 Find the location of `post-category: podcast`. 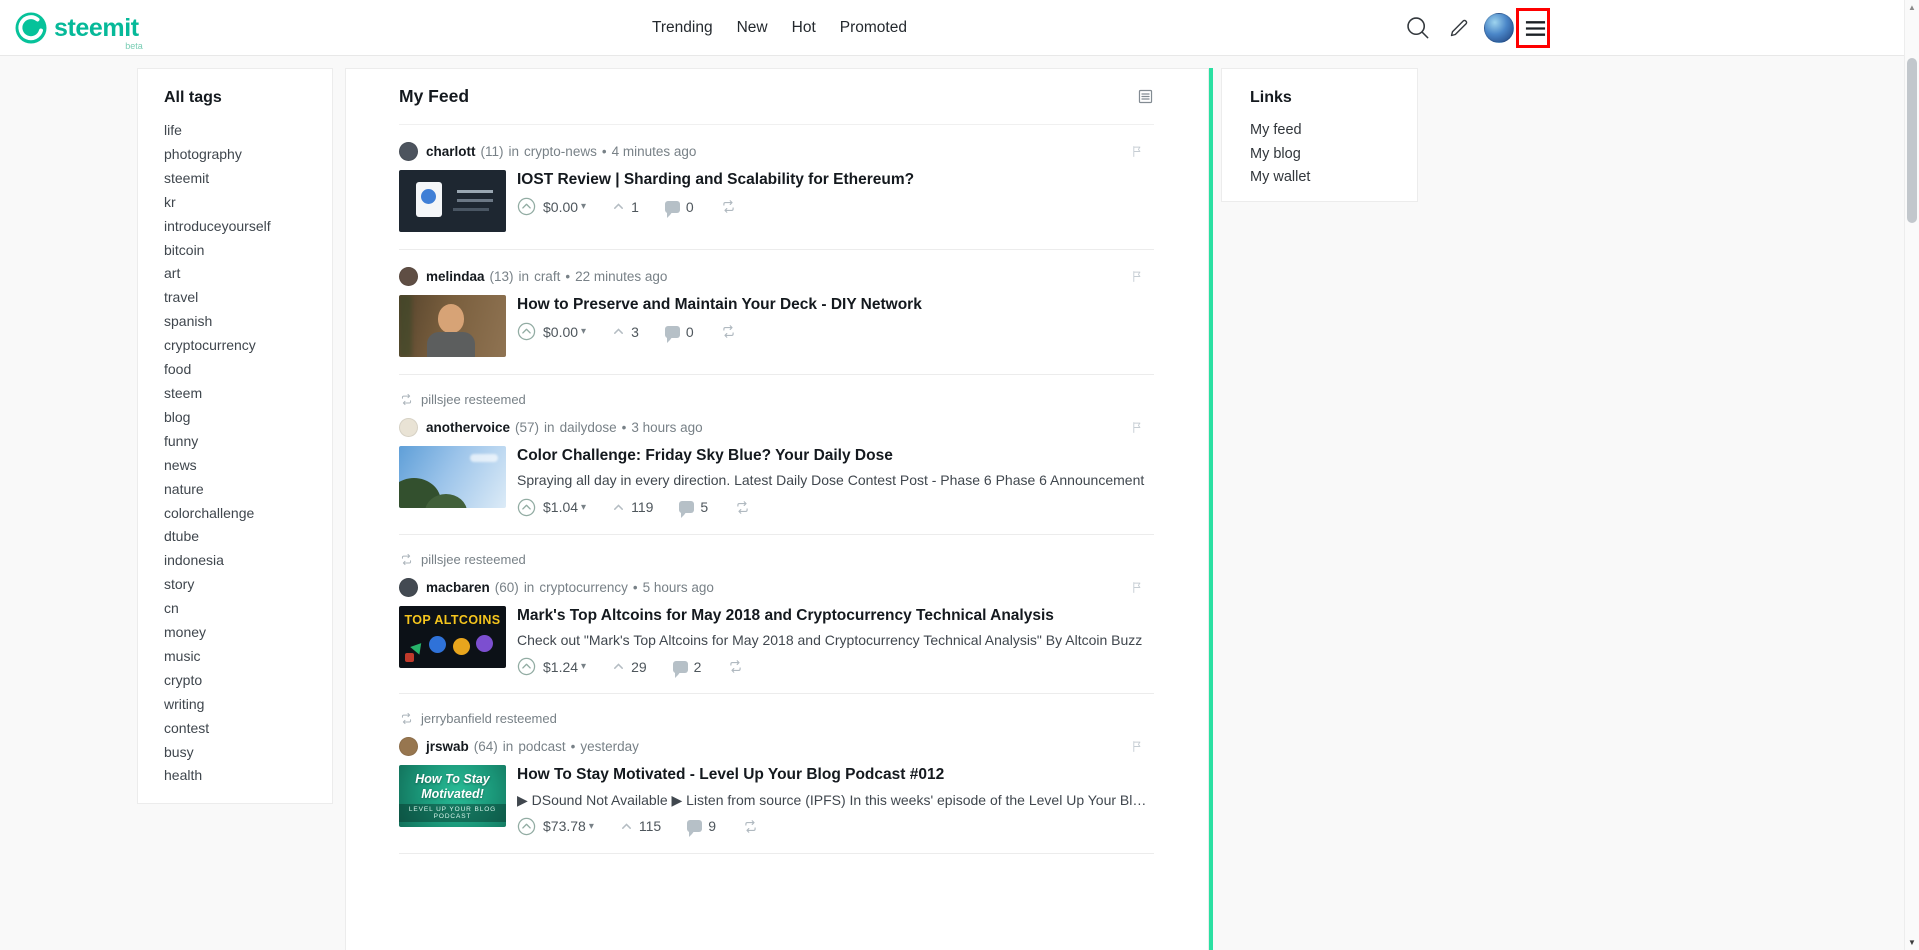

post-category: podcast is located at coordinates (541, 746).